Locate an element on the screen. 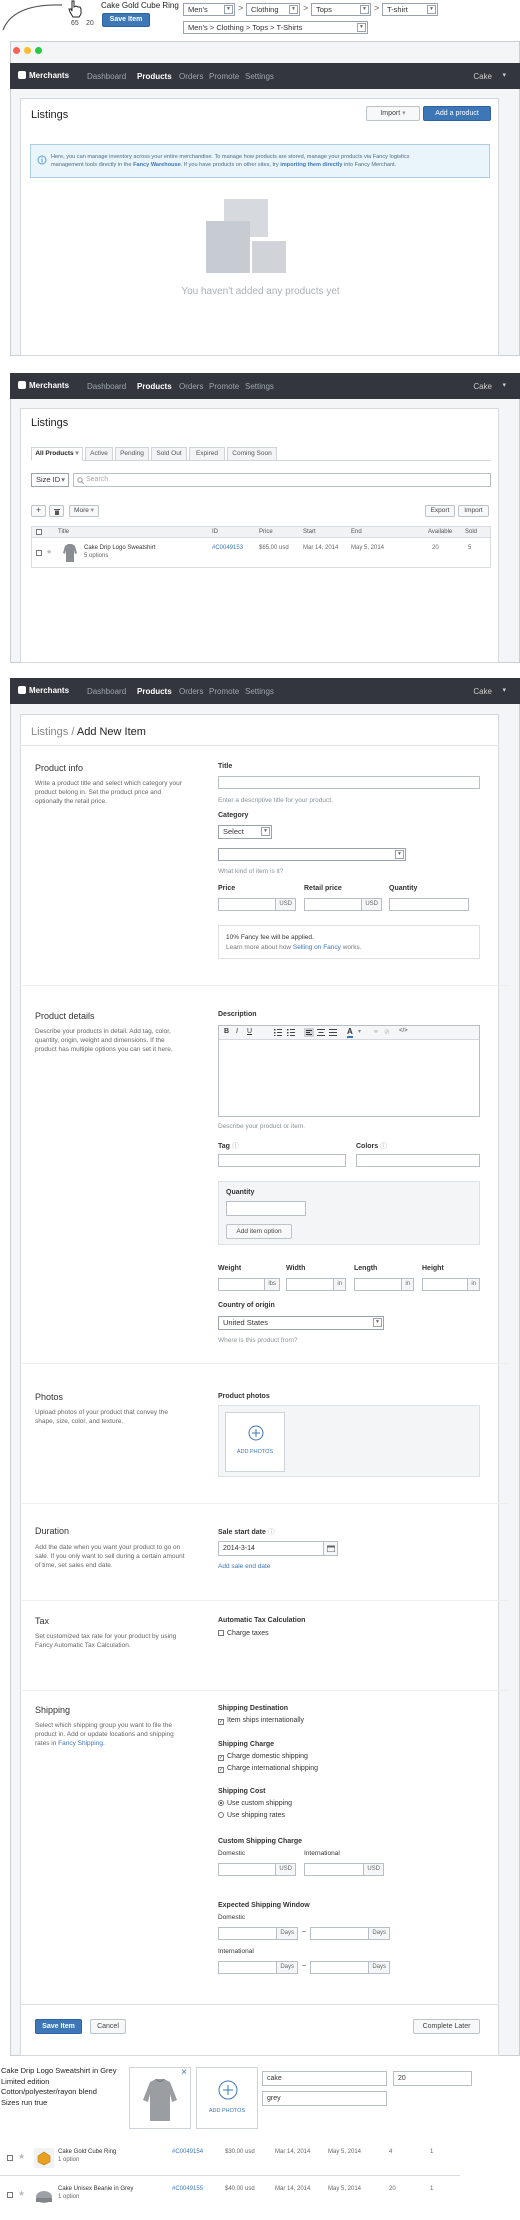 This screenshot has height=2220, width=520. align-left-icon is located at coordinates (309, 1032).